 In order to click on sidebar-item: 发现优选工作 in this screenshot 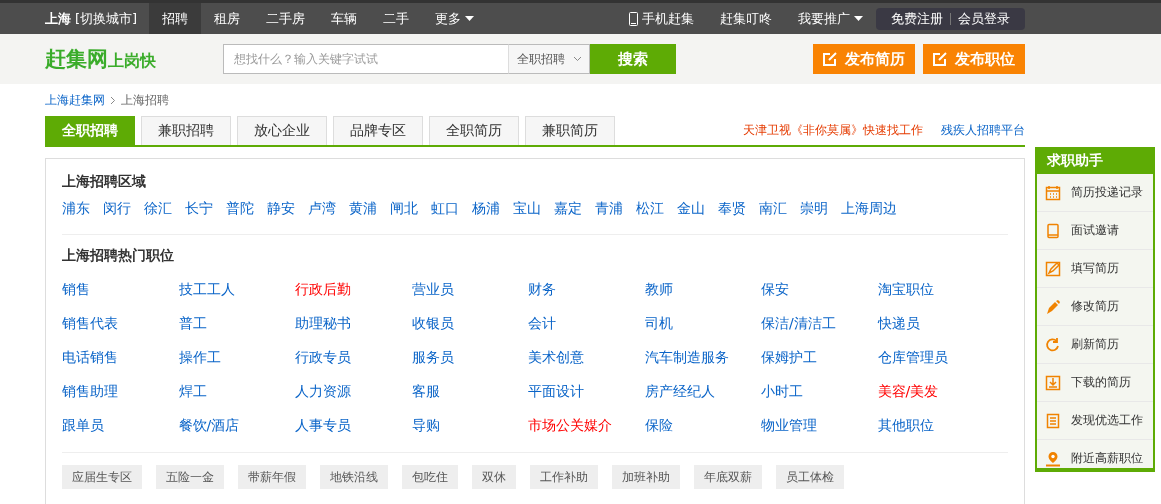, I will do `click(1095, 421)`.